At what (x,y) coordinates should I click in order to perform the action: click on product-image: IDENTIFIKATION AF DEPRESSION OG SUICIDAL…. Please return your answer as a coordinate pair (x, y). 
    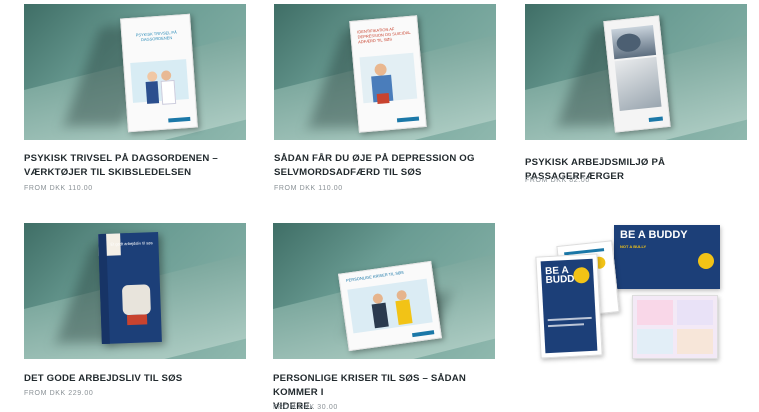
    Looking at the image, I should click on (385, 72).